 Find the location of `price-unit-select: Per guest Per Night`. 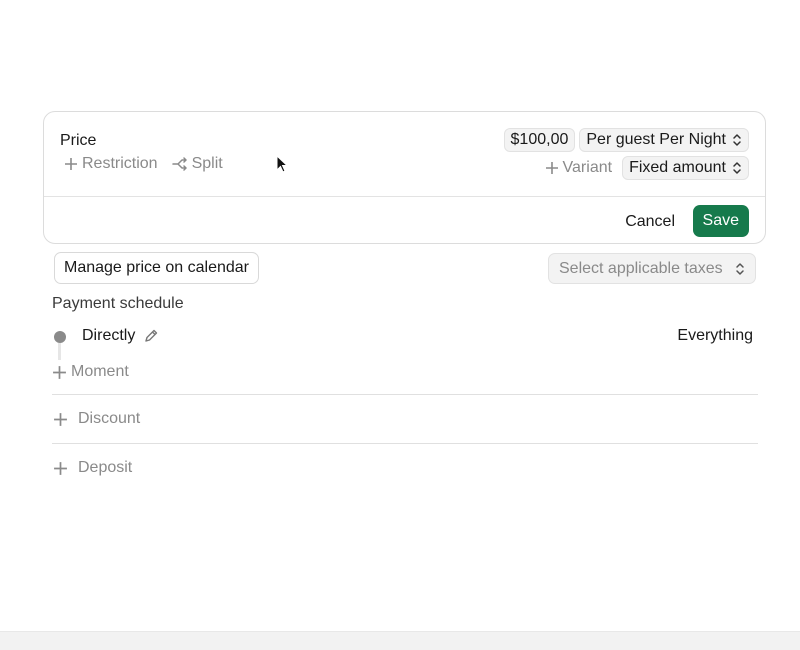

price-unit-select: Per guest Per Night is located at coordinates (664, 140).